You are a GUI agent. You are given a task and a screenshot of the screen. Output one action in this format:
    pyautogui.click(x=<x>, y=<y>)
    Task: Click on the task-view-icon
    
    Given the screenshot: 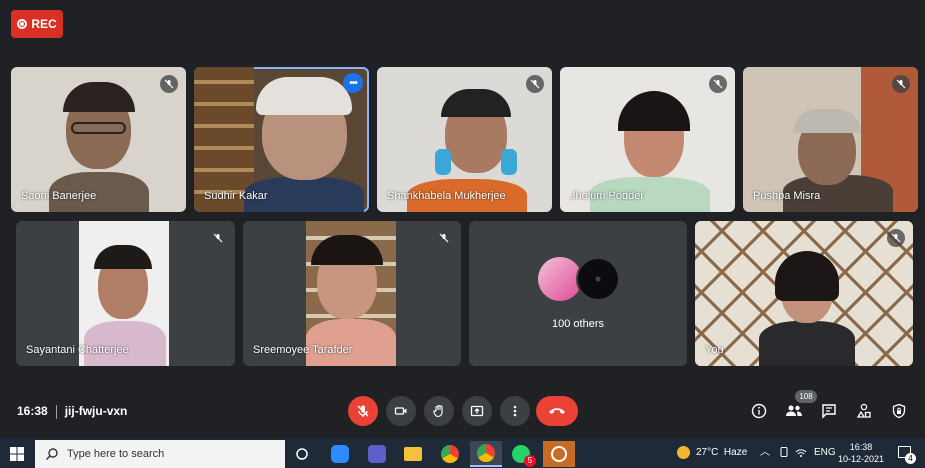 What is the action you would take?
    pyautogui.click(x=302, y=454)
    